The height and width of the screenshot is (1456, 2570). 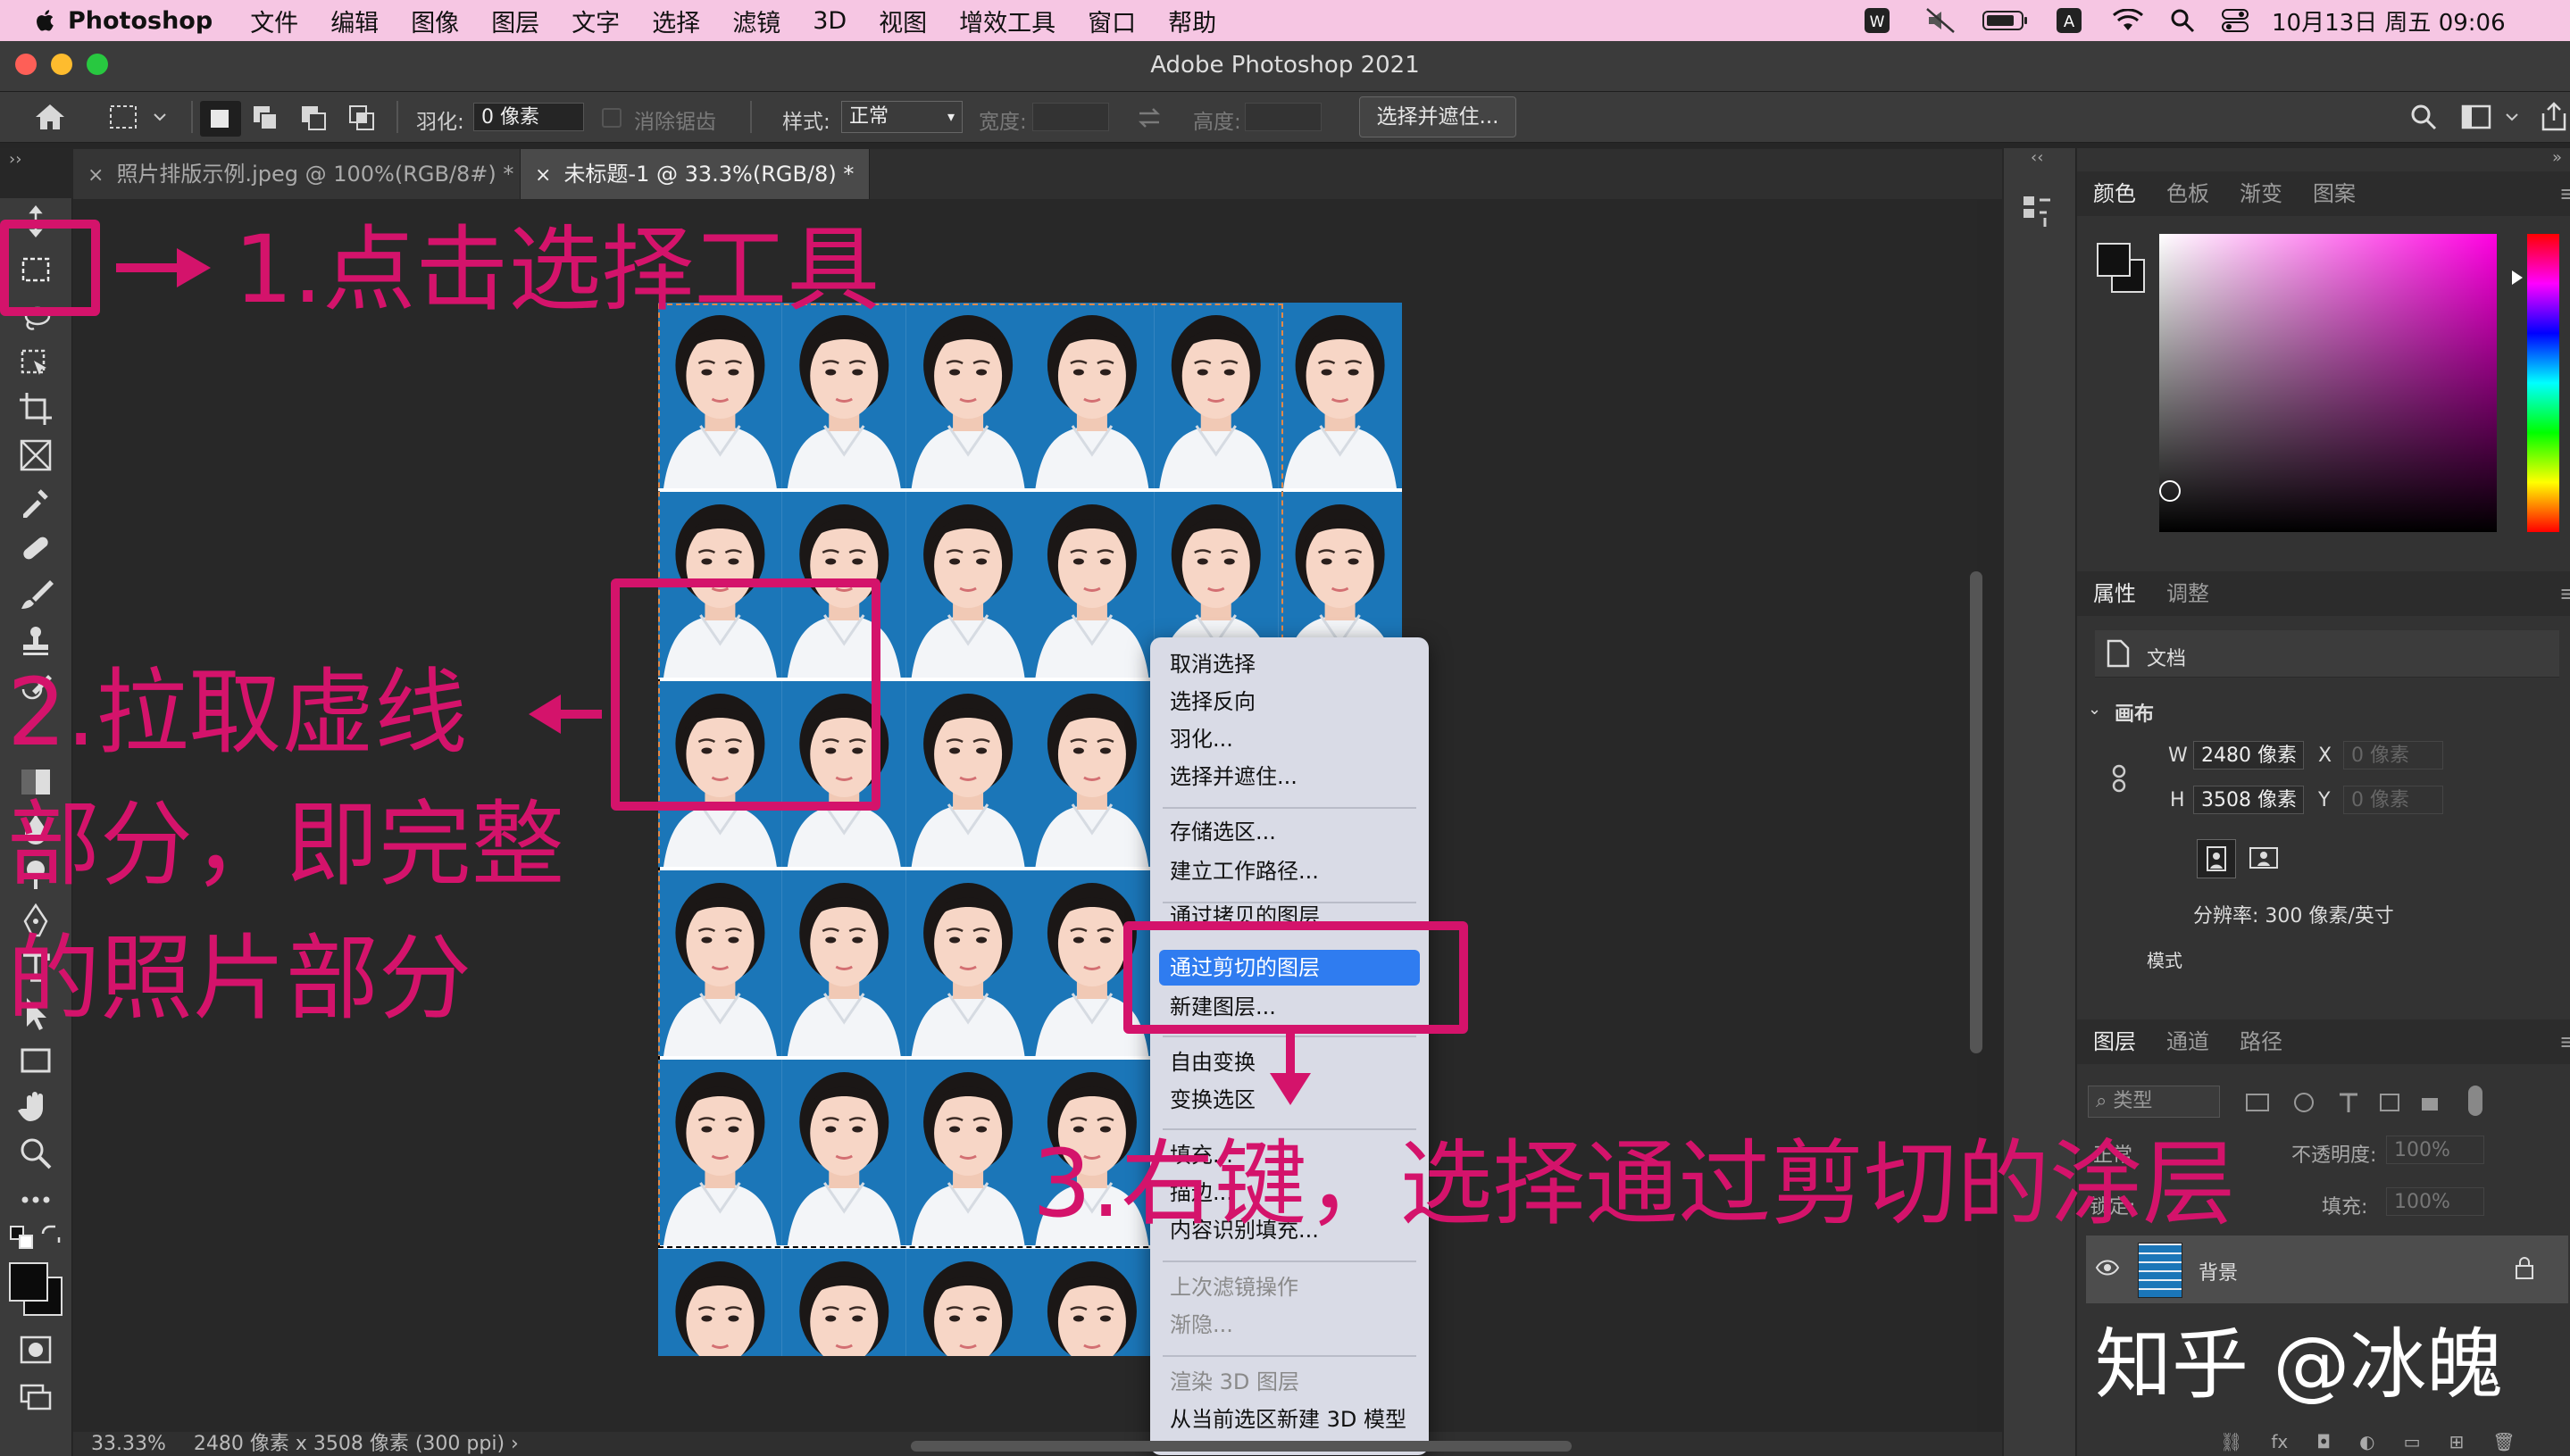 I want to click on layer-filter-select: ⌕ 类型, so click(x=2154, y=1102).